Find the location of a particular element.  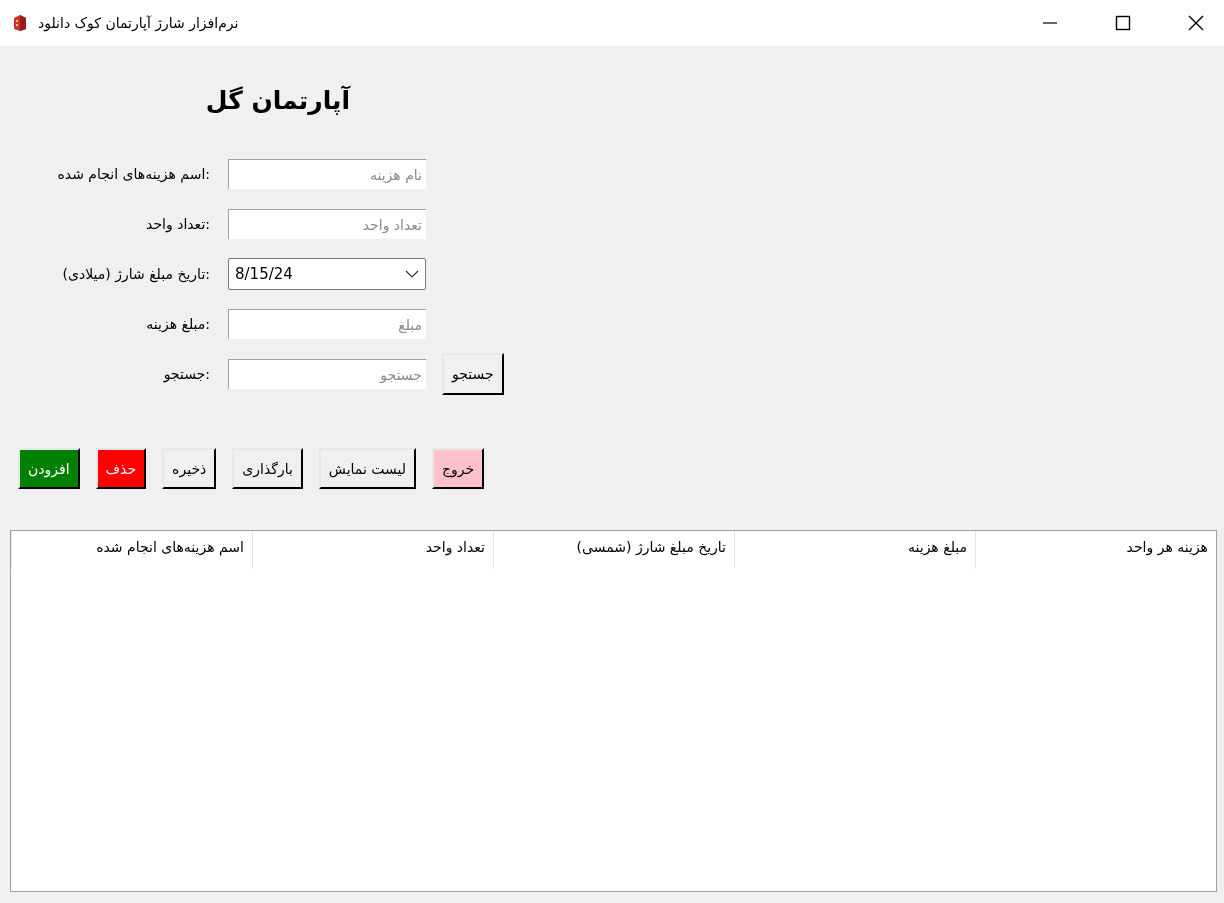

search-field: جستجو is located at coordinates (327, 374).